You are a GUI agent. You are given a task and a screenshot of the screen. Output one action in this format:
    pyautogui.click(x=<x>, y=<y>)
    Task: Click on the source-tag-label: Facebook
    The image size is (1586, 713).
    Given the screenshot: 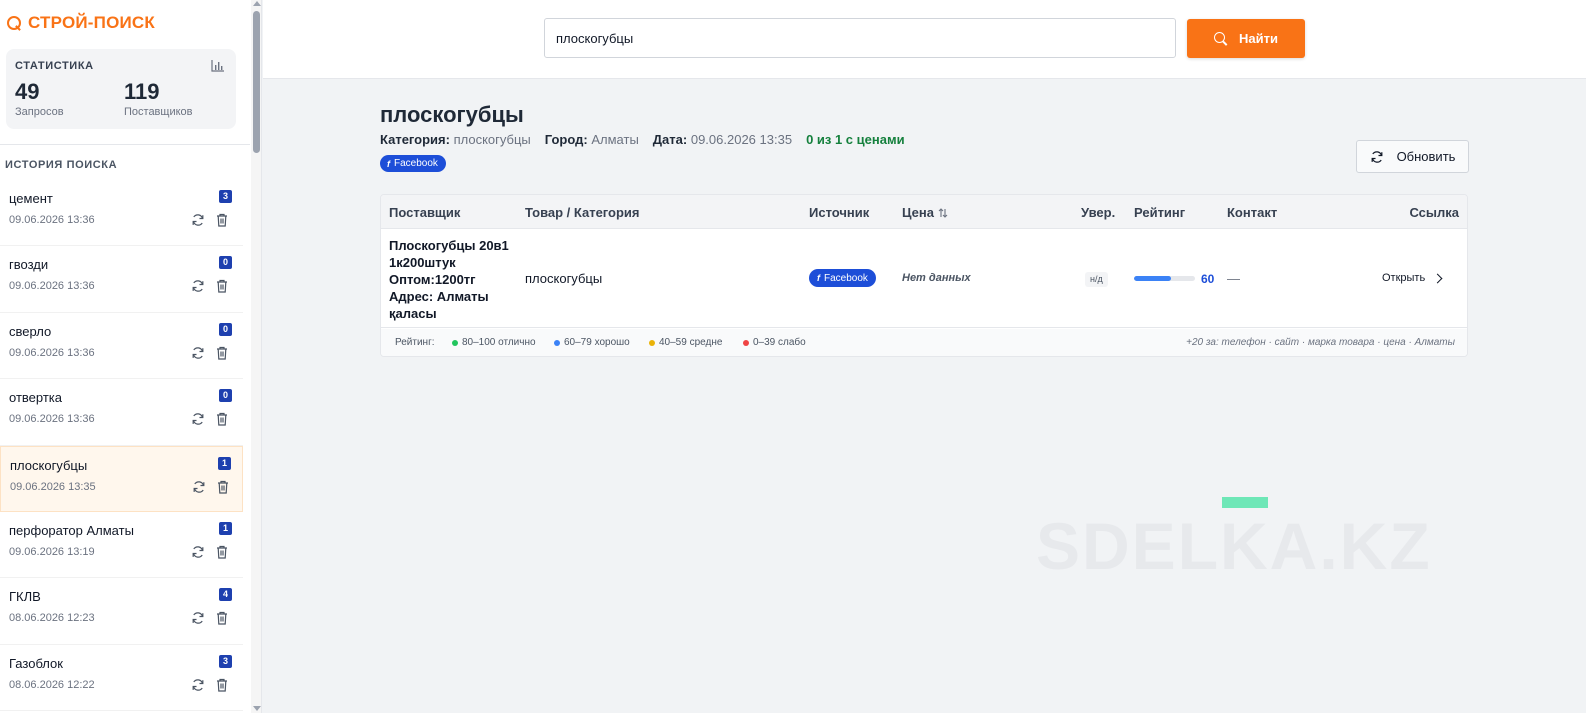 What is the action you would take?
    pyautogui.click(x=416, y=163)
    